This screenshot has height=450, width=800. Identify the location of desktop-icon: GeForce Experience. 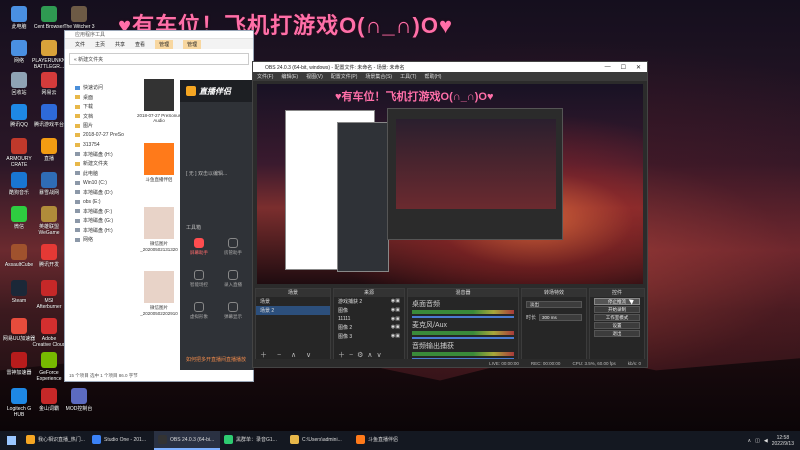
(49, 367).